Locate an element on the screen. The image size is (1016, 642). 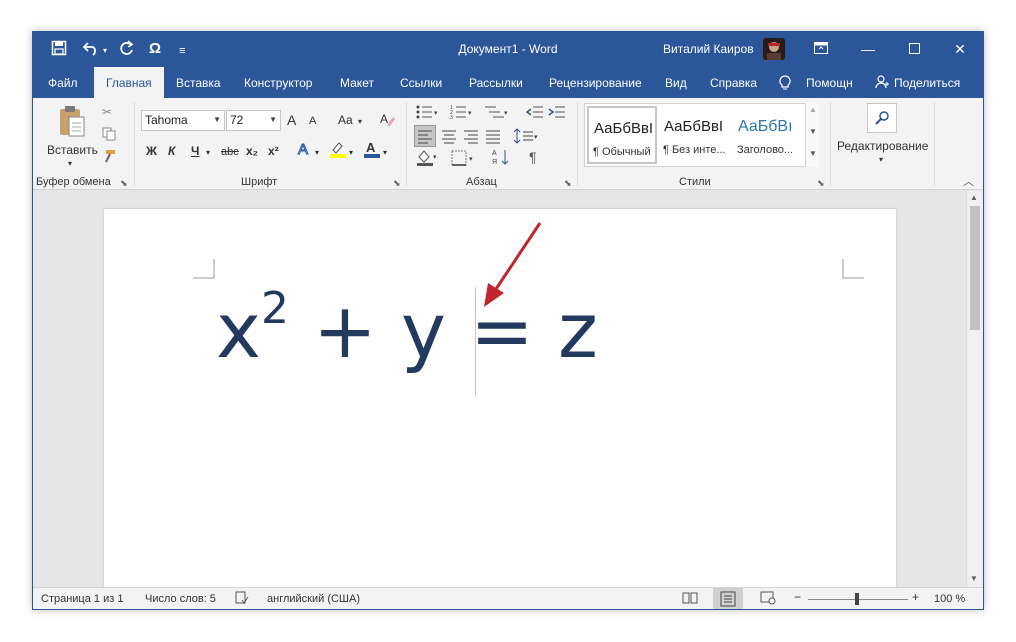
zoom-in-button: + is located at coordinates (915, 597).